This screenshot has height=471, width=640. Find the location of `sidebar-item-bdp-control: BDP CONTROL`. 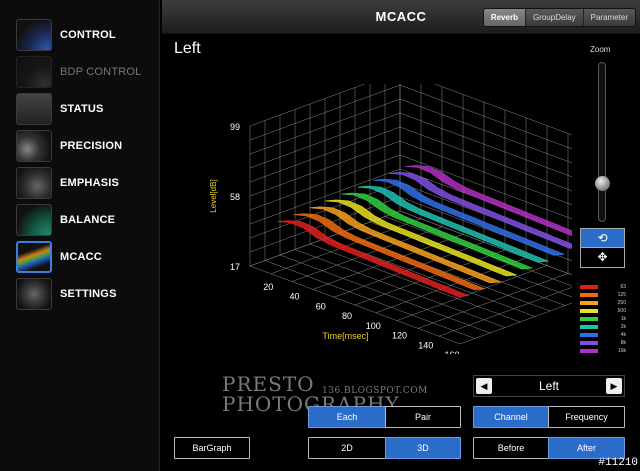

sidebar-item-bdp-control: BDP CONTROL is located at coordinates (80, 71).